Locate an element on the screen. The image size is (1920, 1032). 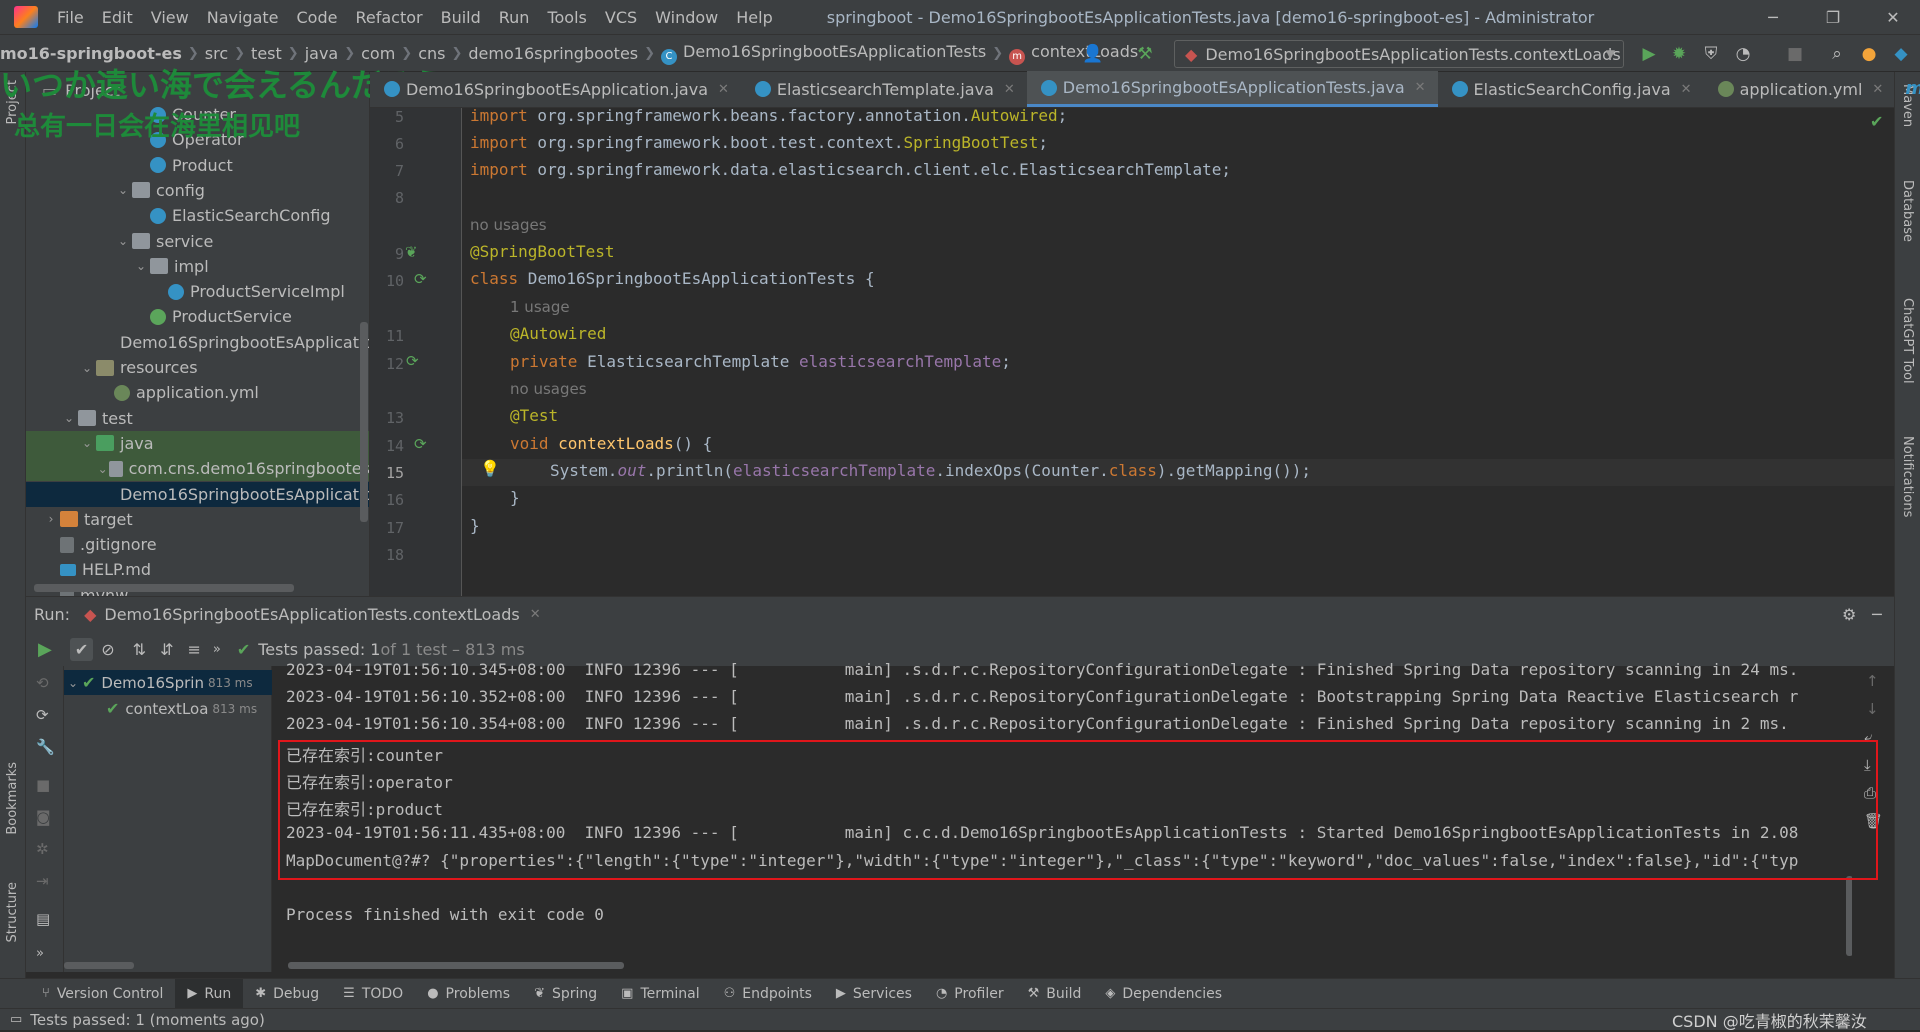
breadcrumb-package: demo16springbootes is located at coordinates (553, 53).